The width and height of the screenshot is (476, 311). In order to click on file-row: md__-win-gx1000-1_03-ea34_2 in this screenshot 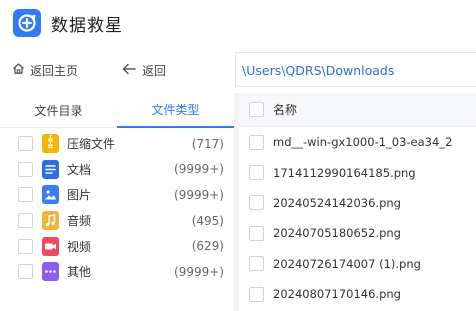, I will do `click(357, 142)`.